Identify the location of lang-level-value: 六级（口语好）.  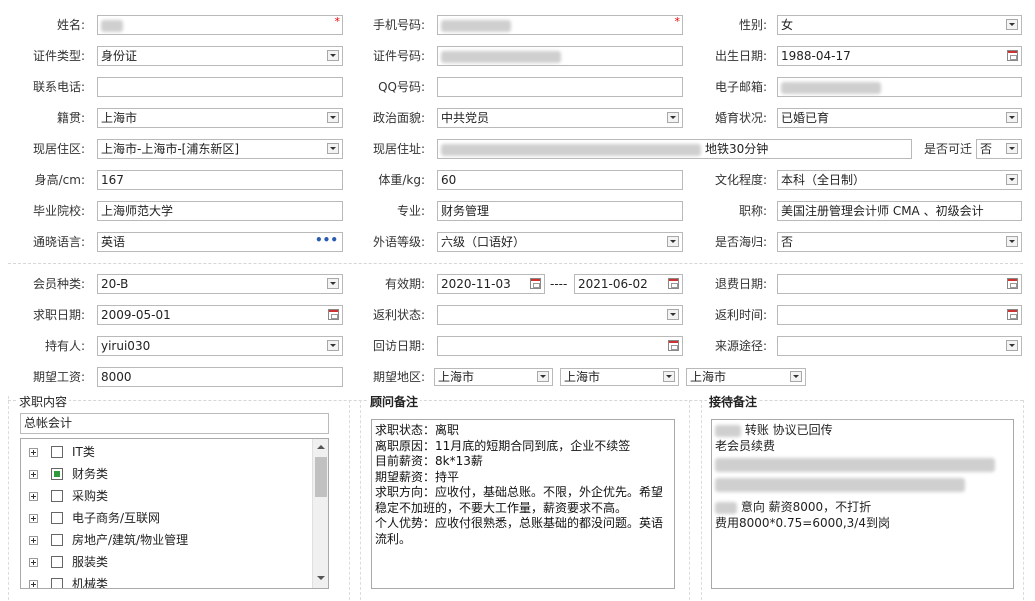
(483, 242).